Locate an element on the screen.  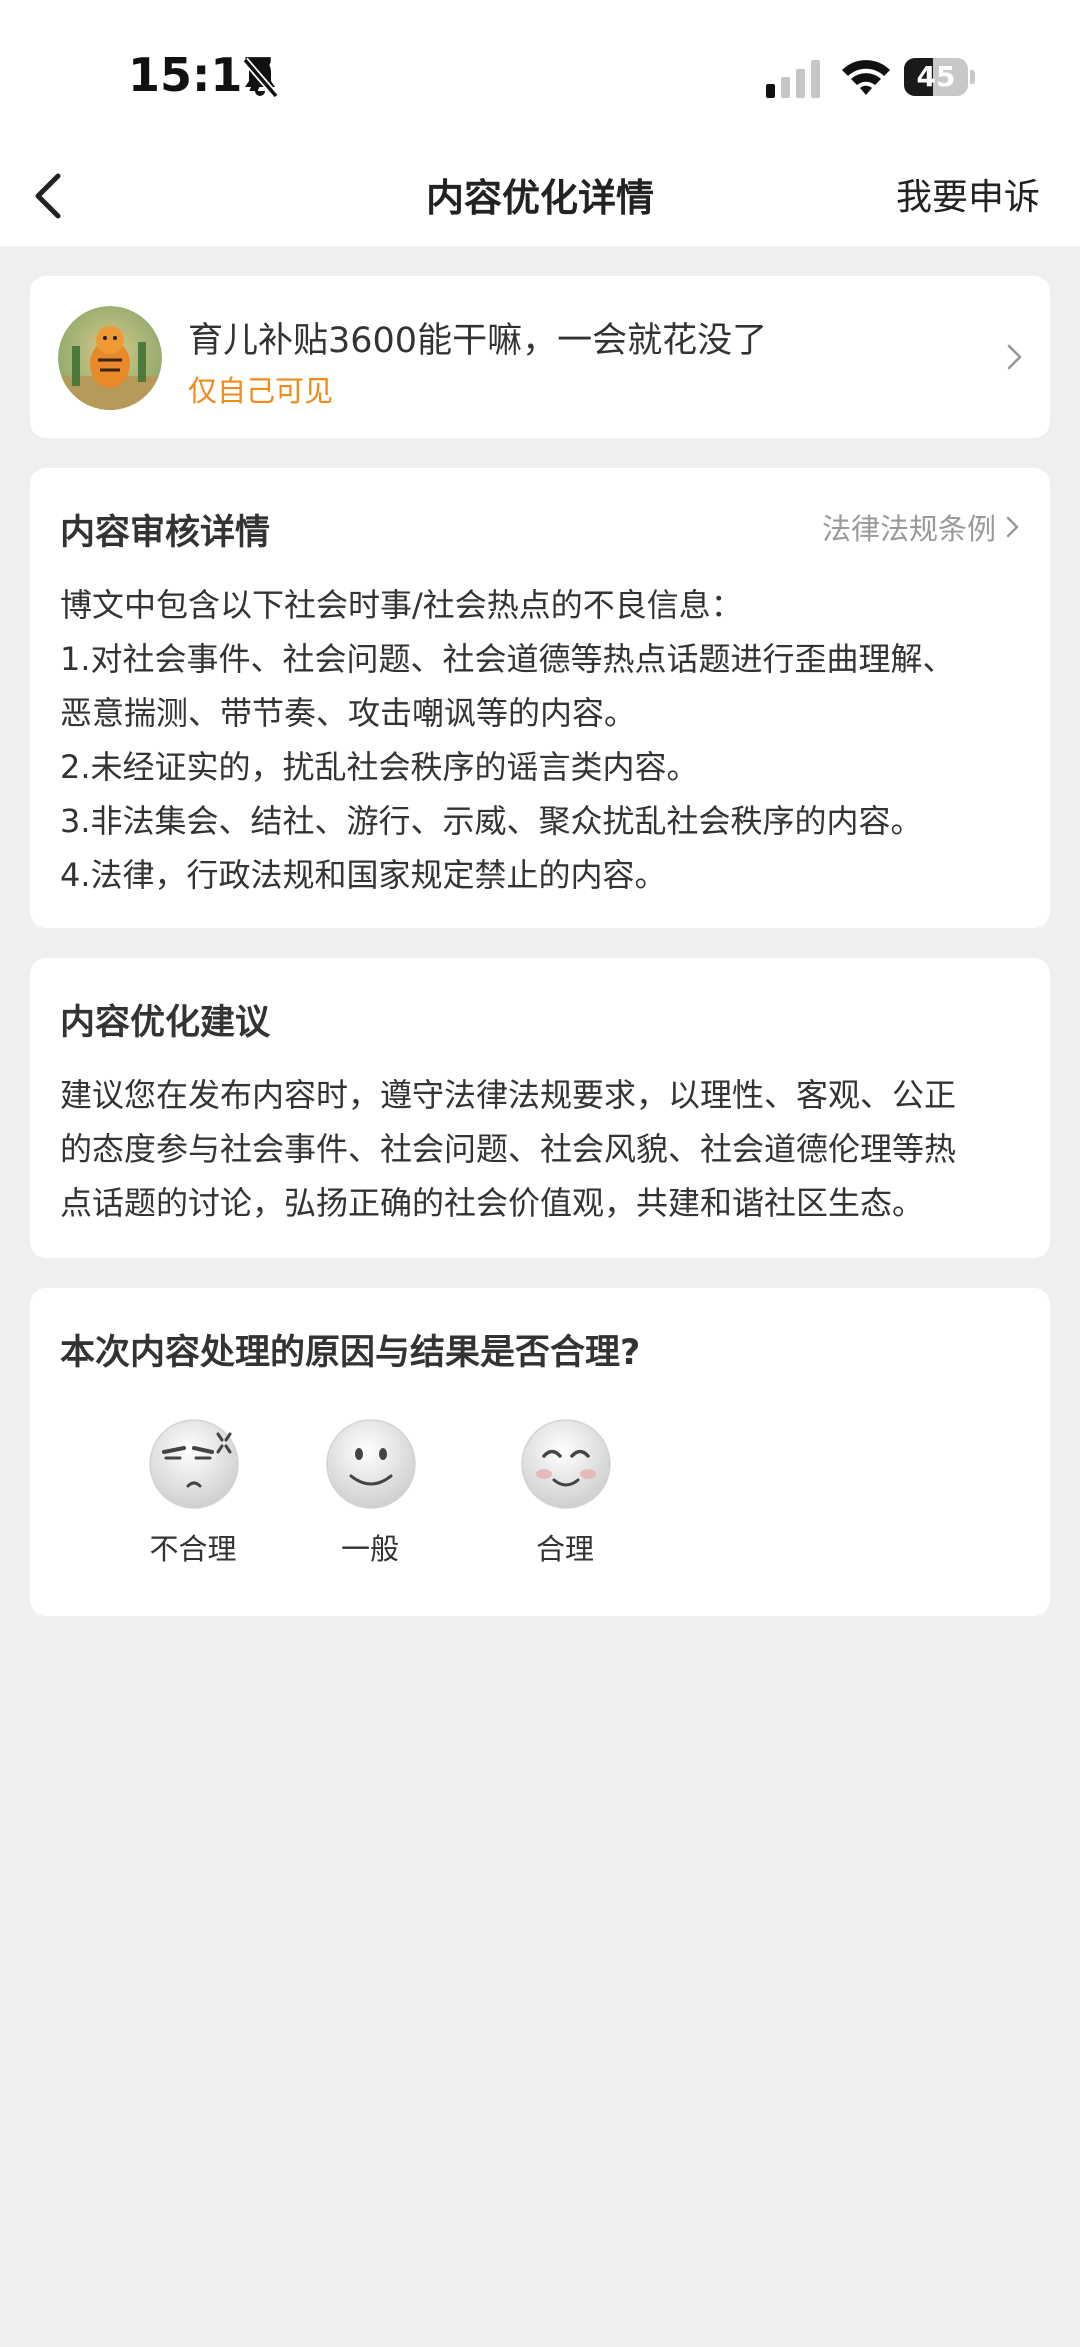
review-line: 博文中包含以下社会时事/社会热点的不良信息： is located at coordinates (401, 605).